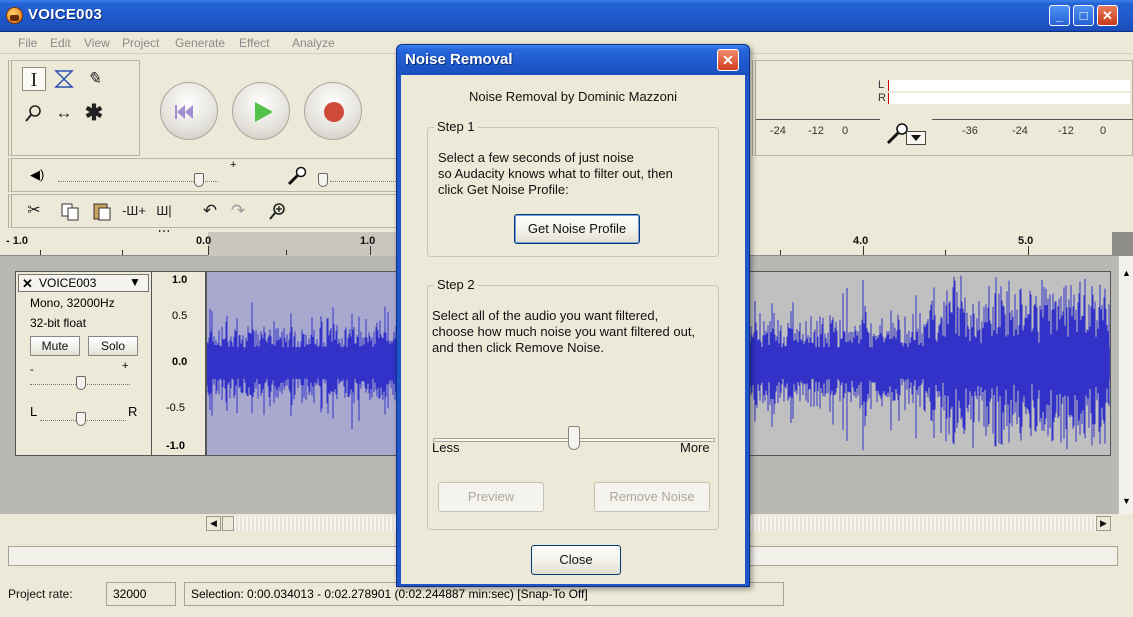  Describe the element at coordinates (72, 303) in the screenshot. I see `track-format: Mono, 32000Hz` at that location.